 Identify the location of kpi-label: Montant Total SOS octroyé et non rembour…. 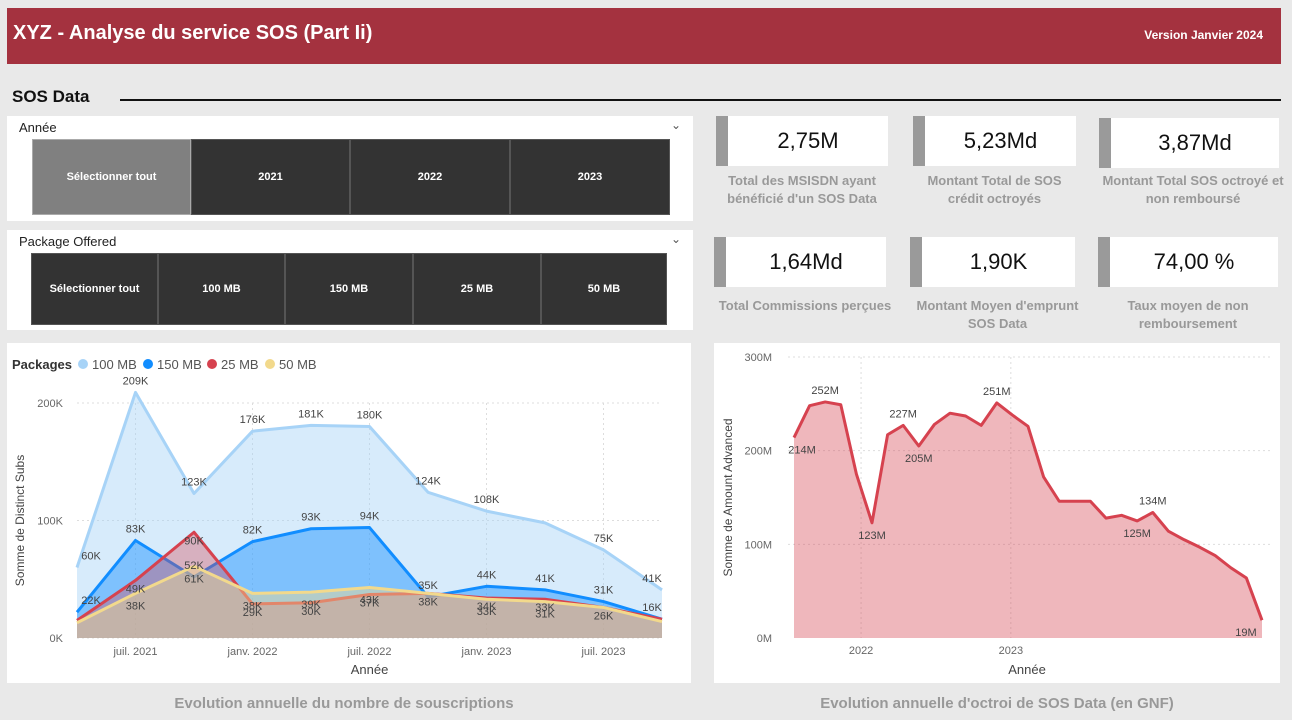
(1193, 189).